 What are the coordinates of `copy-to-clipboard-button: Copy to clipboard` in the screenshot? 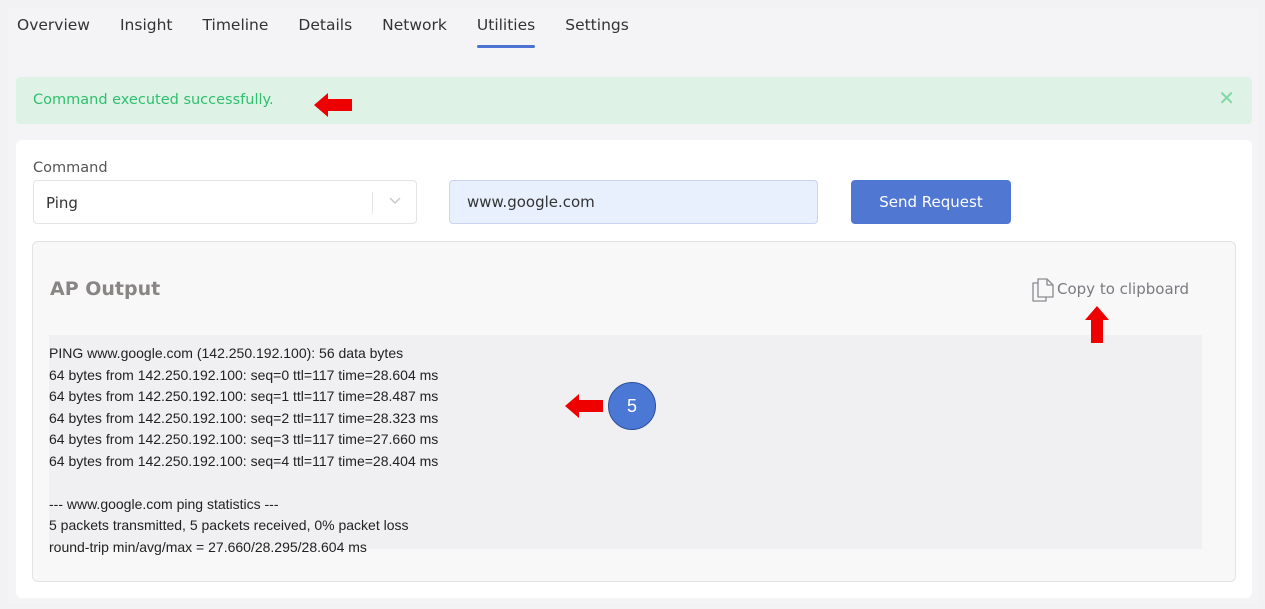 It's located at (1109, 289).